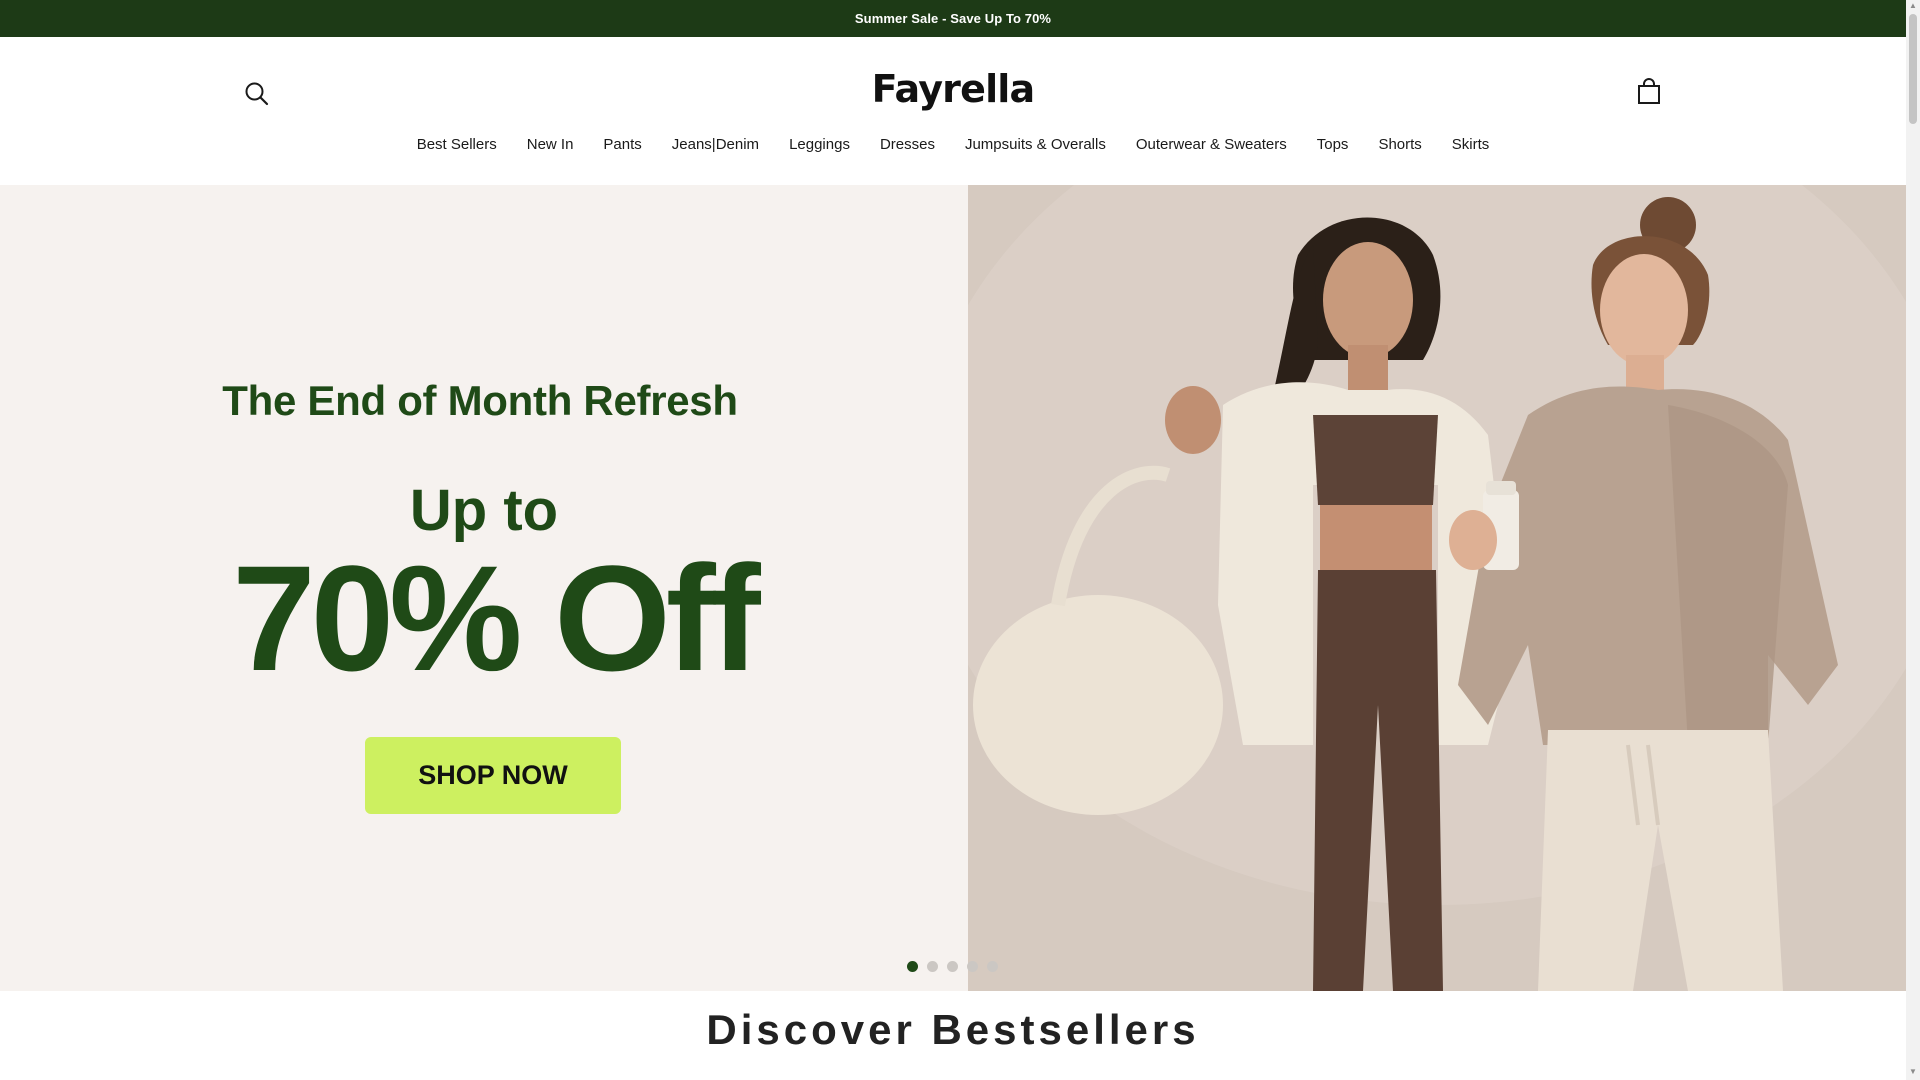 The height and width of the screenshot is (1080, 1920). What do you see at coordinates (1913, 69) in the screenshot?
I see `scrollbar-thumb` at bounding box center [1913, 69].